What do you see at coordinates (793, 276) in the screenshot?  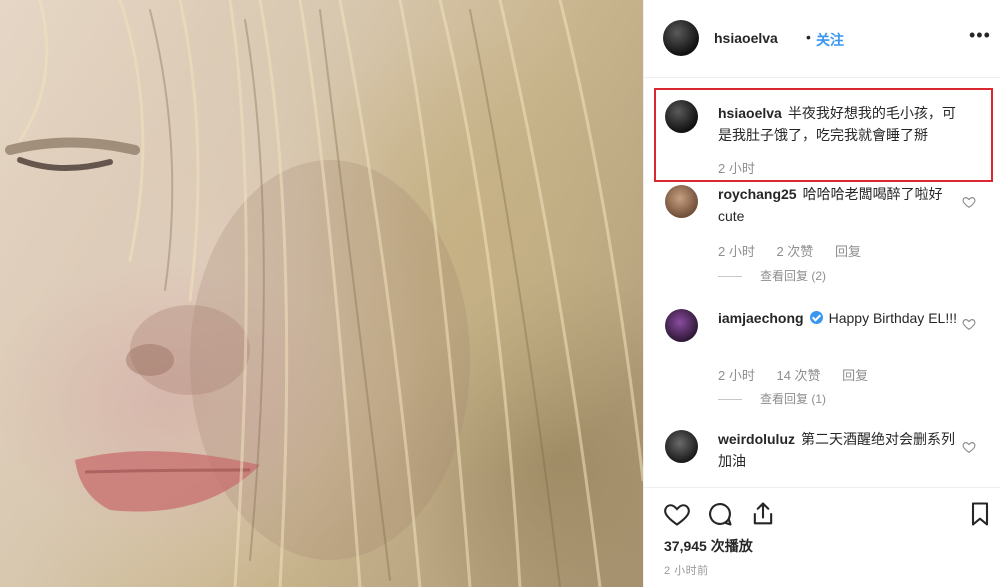 I see `view-replies-label: 查看回复 (2)` at bounding box center [793, 276].